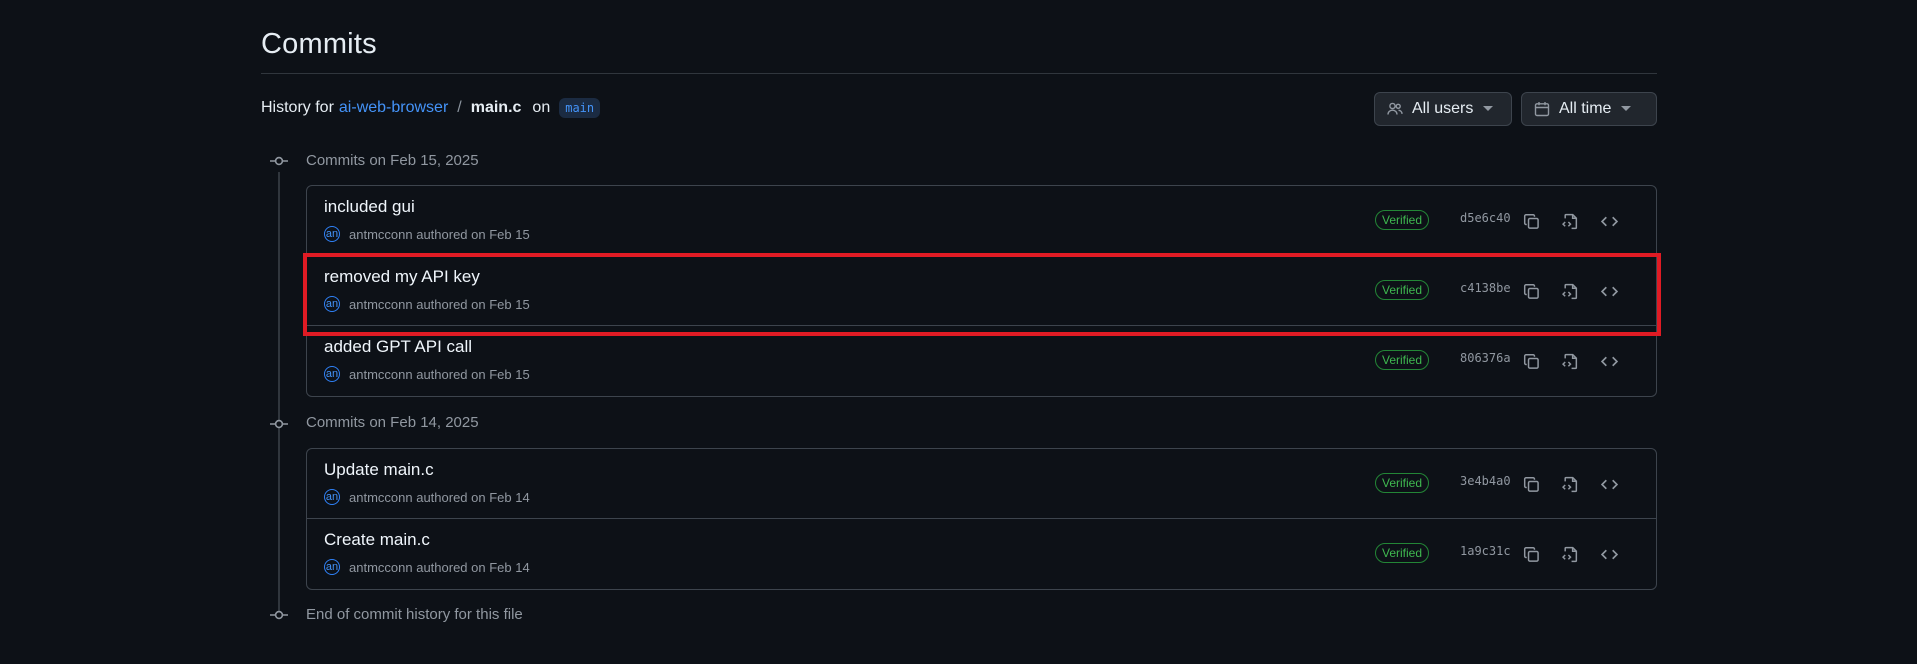 This screenshot has height=664, width=1917. Describe the element at coordinates (1585, 108) in the screenshot. I see `all-time-label: All time` at that location.